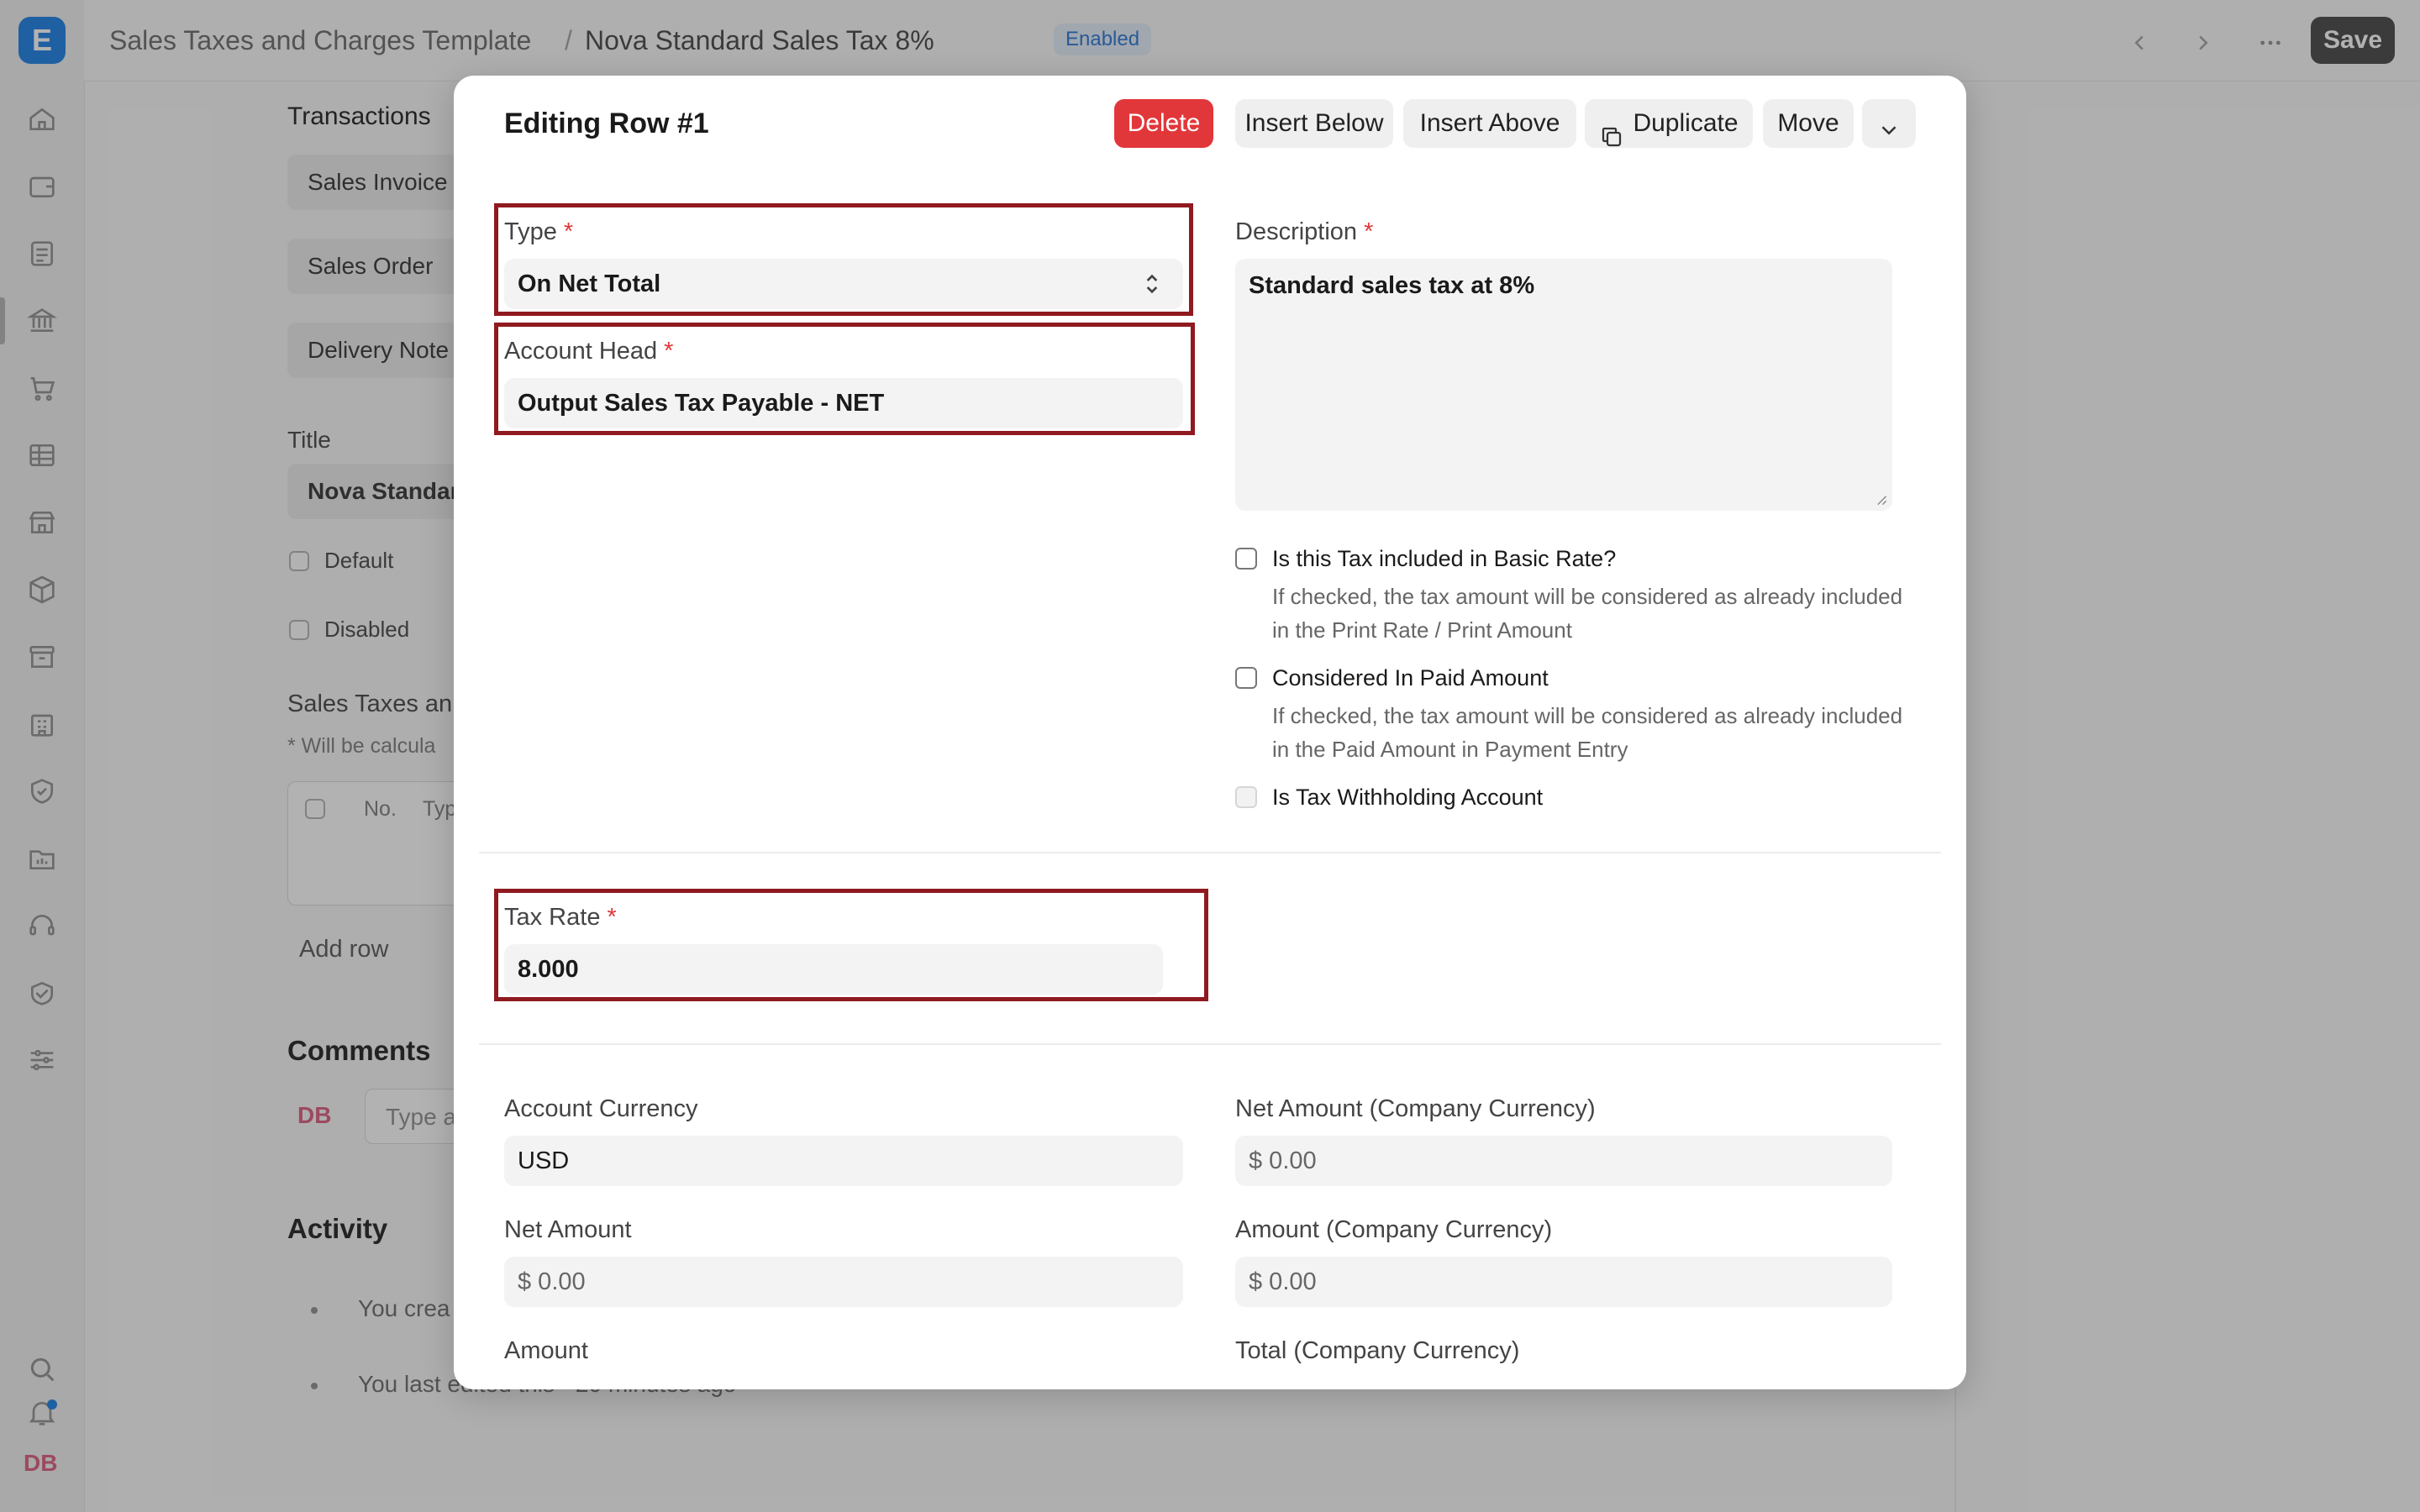  Describe the element at coordinates (1377, 1350) in the screenshot. I see `total-company-label: Total (Company Currency)` at that location.